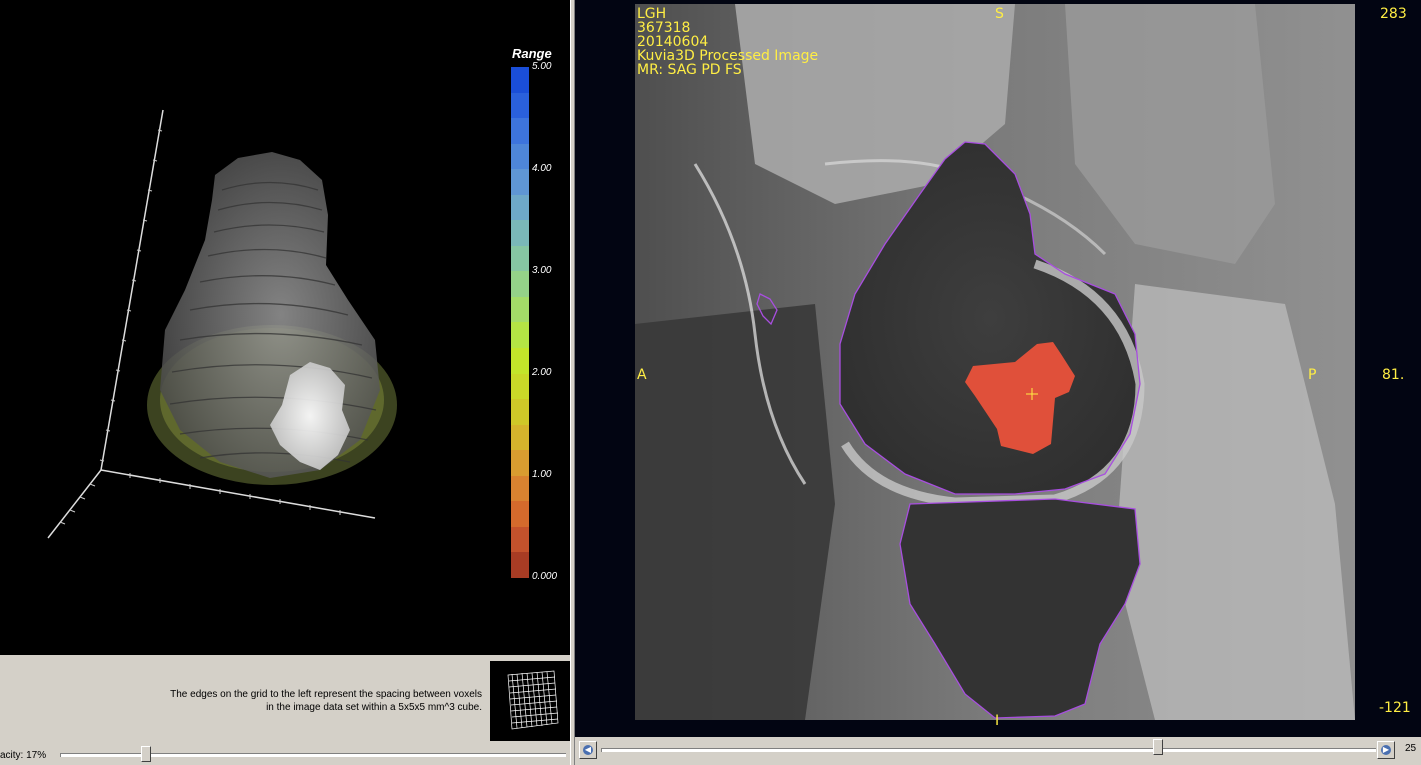 The image size is (1421, 765). What do you see at coordinates (664, 28) in the screenshot?
I see `info-line: 367318` at bounding box center [664, 28].